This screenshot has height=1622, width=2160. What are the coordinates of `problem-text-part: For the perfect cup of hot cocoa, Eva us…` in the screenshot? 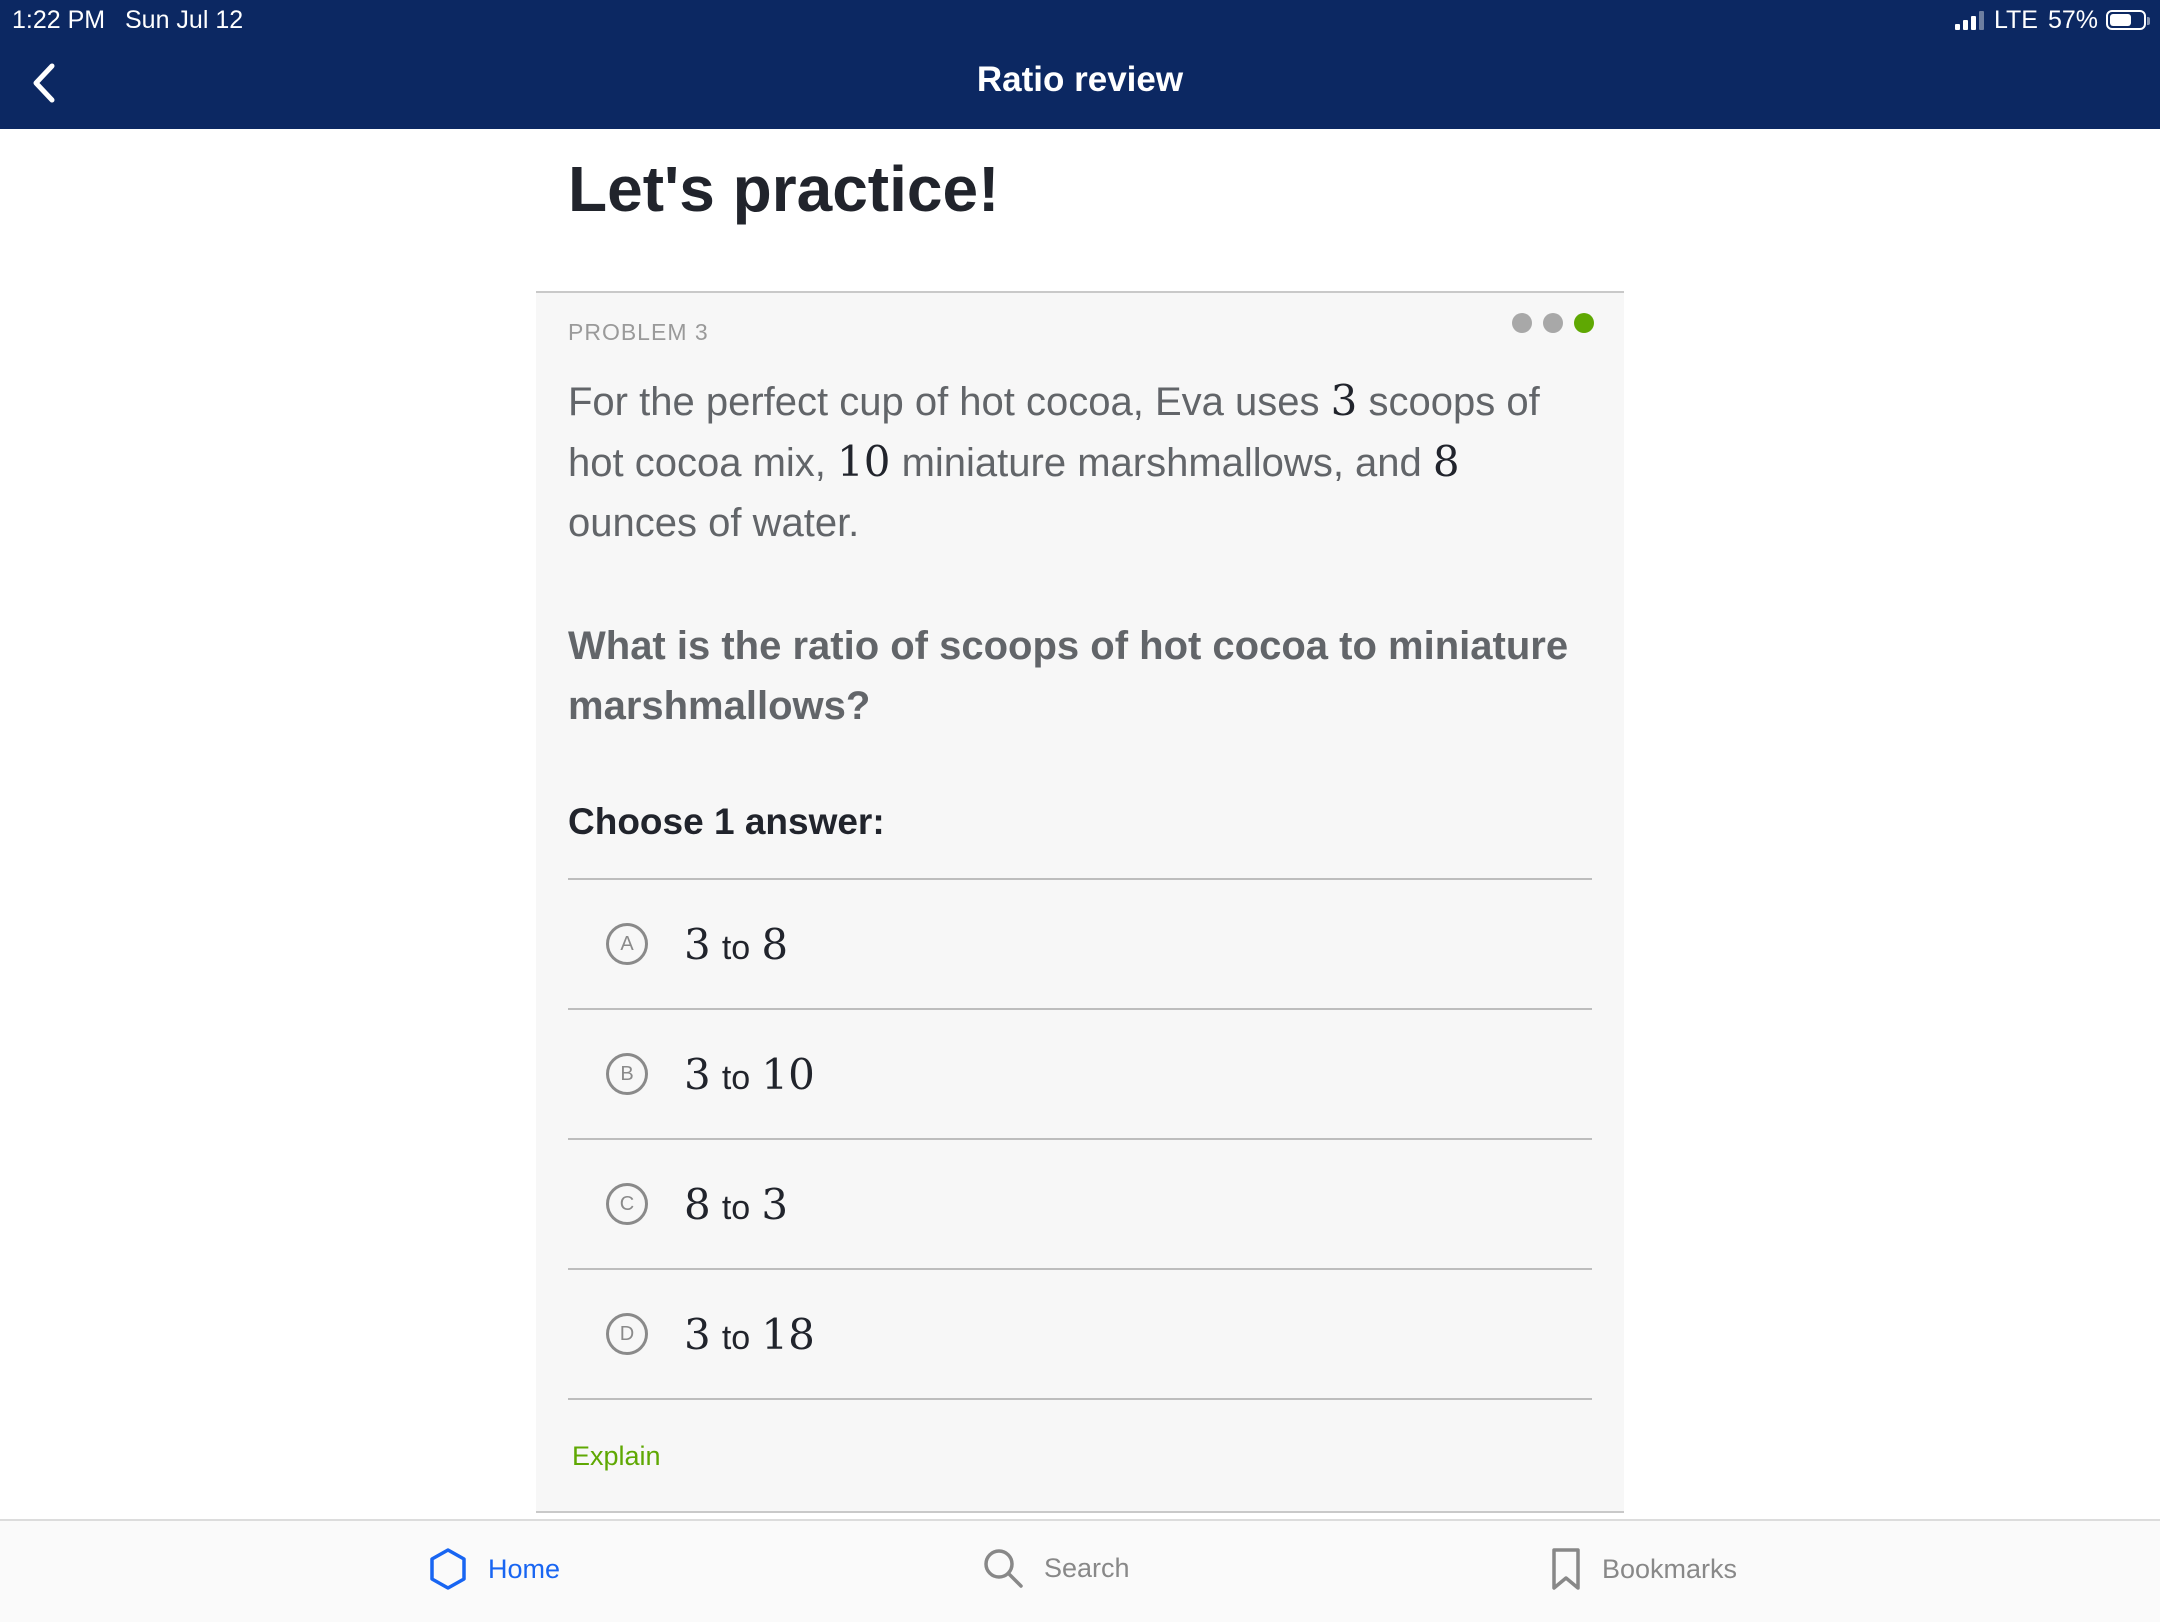 It's located at (949, 402).